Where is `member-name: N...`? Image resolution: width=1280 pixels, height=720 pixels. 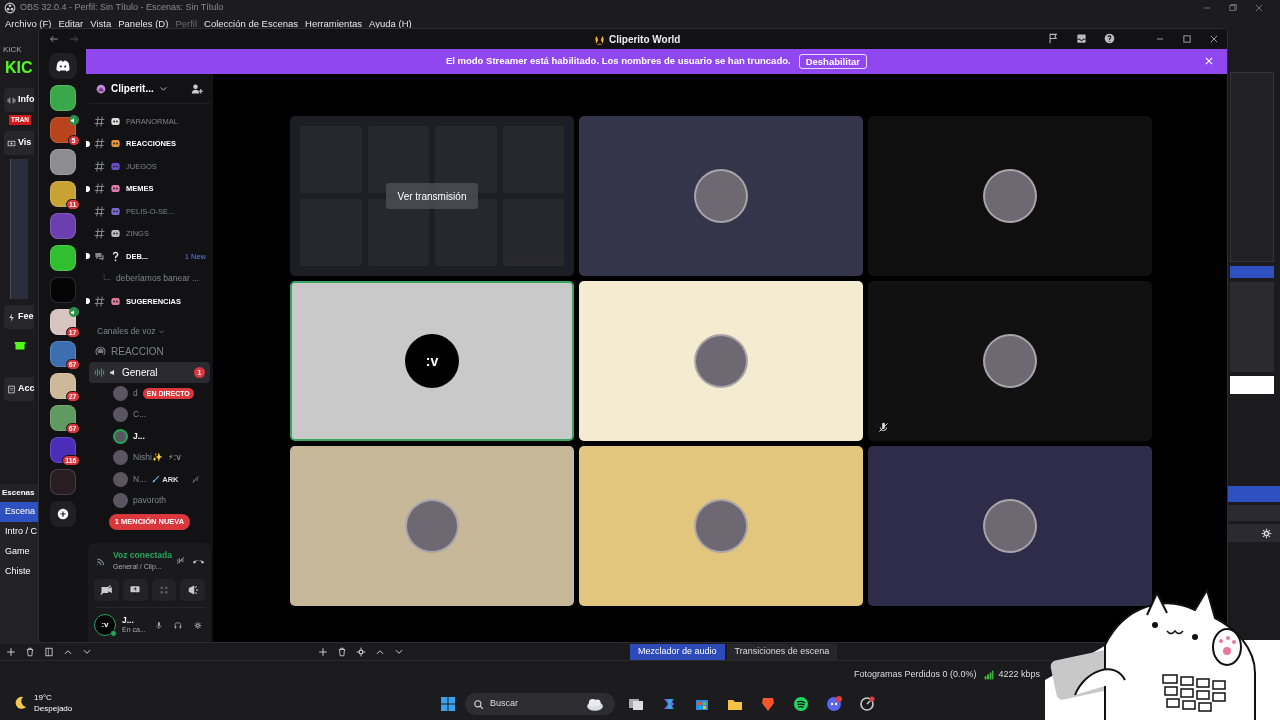 member-name: N... is located at coordinates (140, 479).